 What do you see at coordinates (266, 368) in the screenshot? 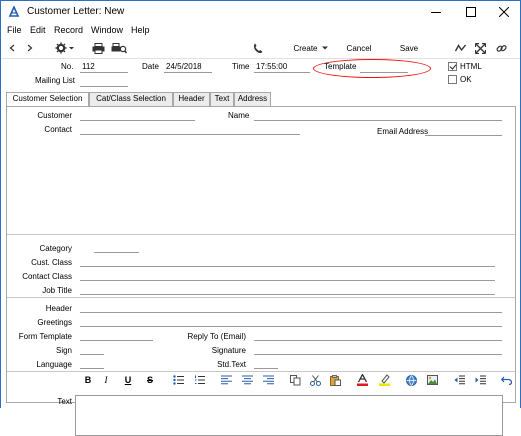
I see `std-text-field` at bounding box center [266, 368].